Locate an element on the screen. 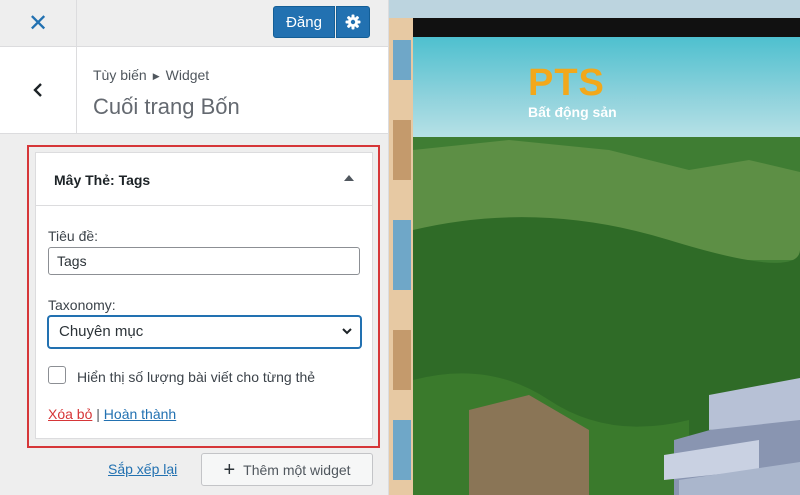  breadcrumb-parent: Tùy biến is located at coordinates (120, 75).